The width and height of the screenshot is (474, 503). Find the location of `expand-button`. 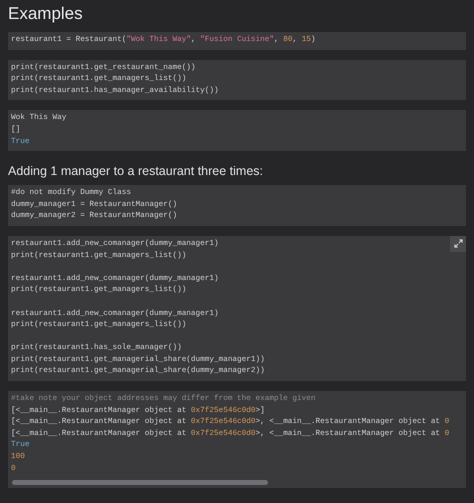

expand-button is located at coordinates (458, 244).